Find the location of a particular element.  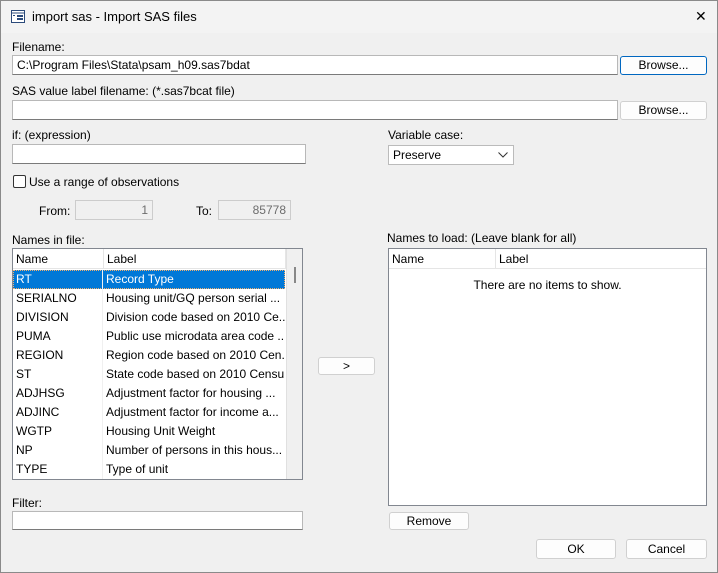

row-name: SERIALNO is located at coordinates (58, 298).